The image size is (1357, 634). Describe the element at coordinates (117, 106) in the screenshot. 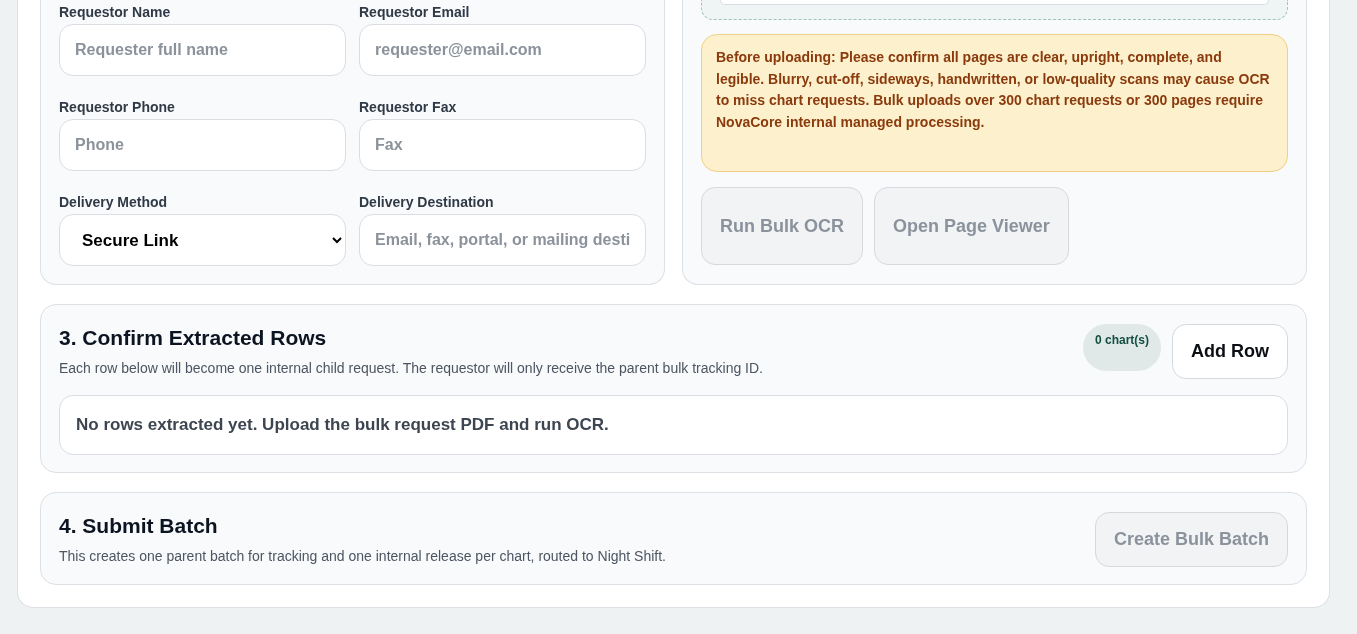

I see `field-label: Requestor Phone` at that location.